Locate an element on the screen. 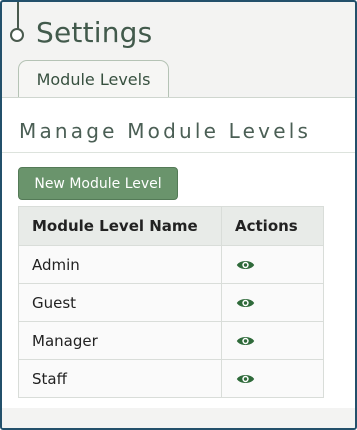  column-header-actions: Actions is located at coordinates (272, 226).